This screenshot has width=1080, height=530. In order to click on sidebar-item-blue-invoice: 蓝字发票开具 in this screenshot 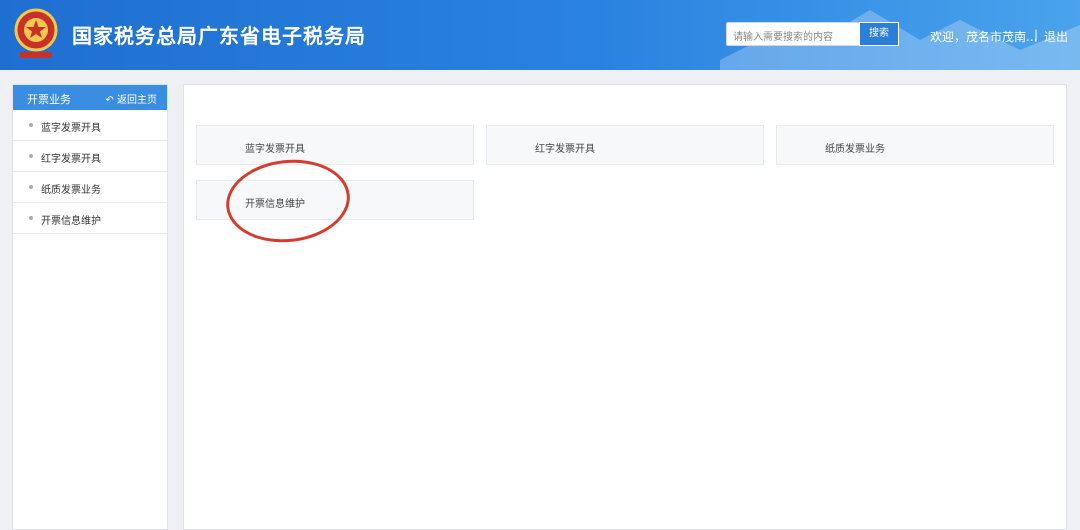, I will do `click(90, 125)`.